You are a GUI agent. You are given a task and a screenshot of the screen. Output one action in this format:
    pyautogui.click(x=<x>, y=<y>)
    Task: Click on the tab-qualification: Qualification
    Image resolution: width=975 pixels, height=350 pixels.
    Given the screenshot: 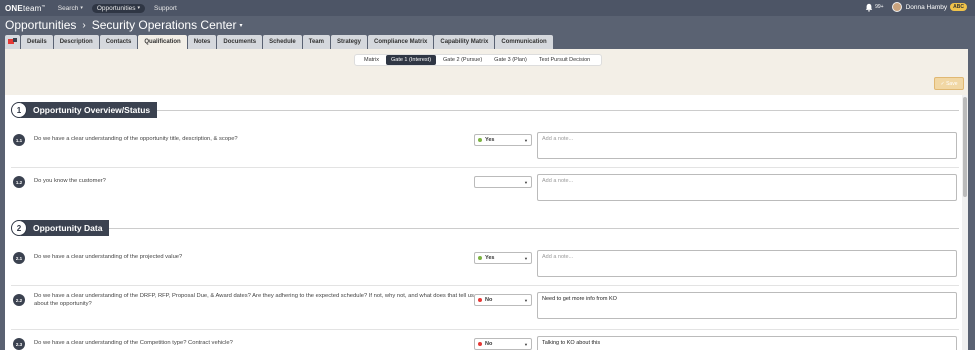 What is the action you would take?
    pyautogui.click(x=162, y=42)
    